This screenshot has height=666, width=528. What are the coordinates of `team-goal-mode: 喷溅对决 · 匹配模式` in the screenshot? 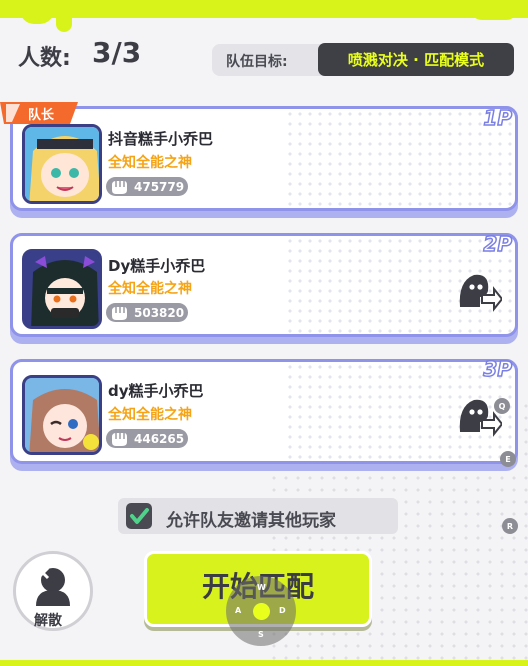 It's located at (416, 59).